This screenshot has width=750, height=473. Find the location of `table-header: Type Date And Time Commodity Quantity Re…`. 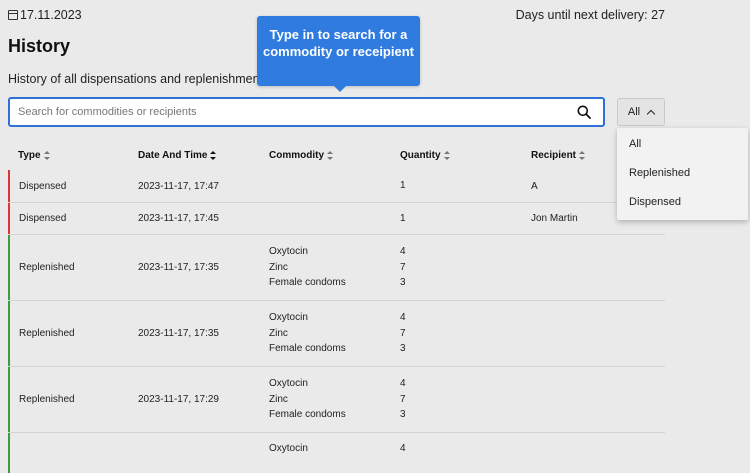

table-header: Type Date And Time Commodity Quantity Re… is located at coordinates (336, 155).